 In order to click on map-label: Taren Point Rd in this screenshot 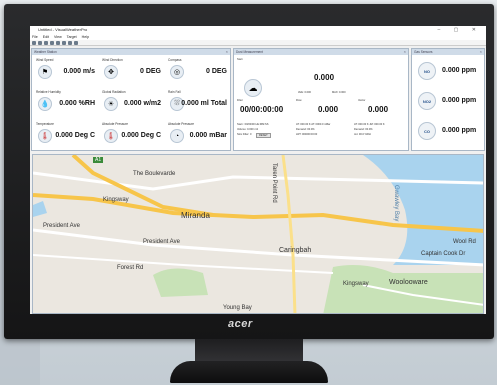, I will do `click(274, 183)`.